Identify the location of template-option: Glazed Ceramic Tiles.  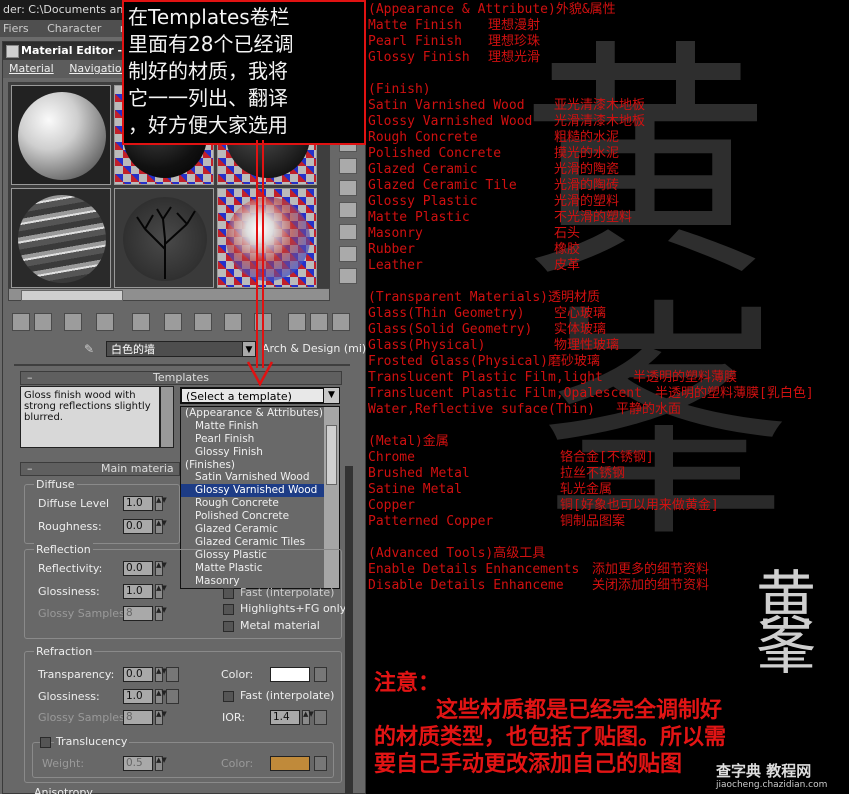
(260, 542).